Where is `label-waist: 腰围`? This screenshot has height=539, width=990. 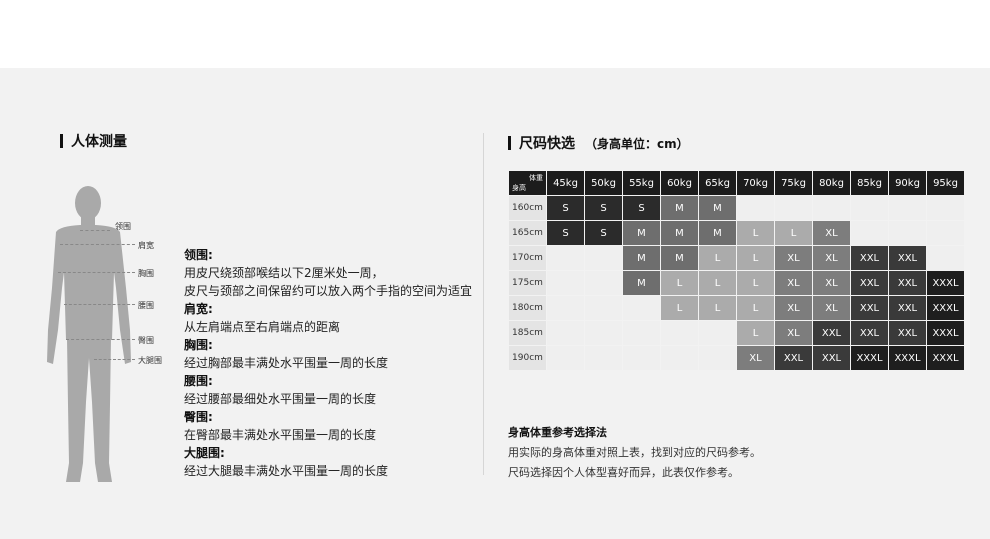
label-waist: 腰围 is located at coordinates (146, 305).